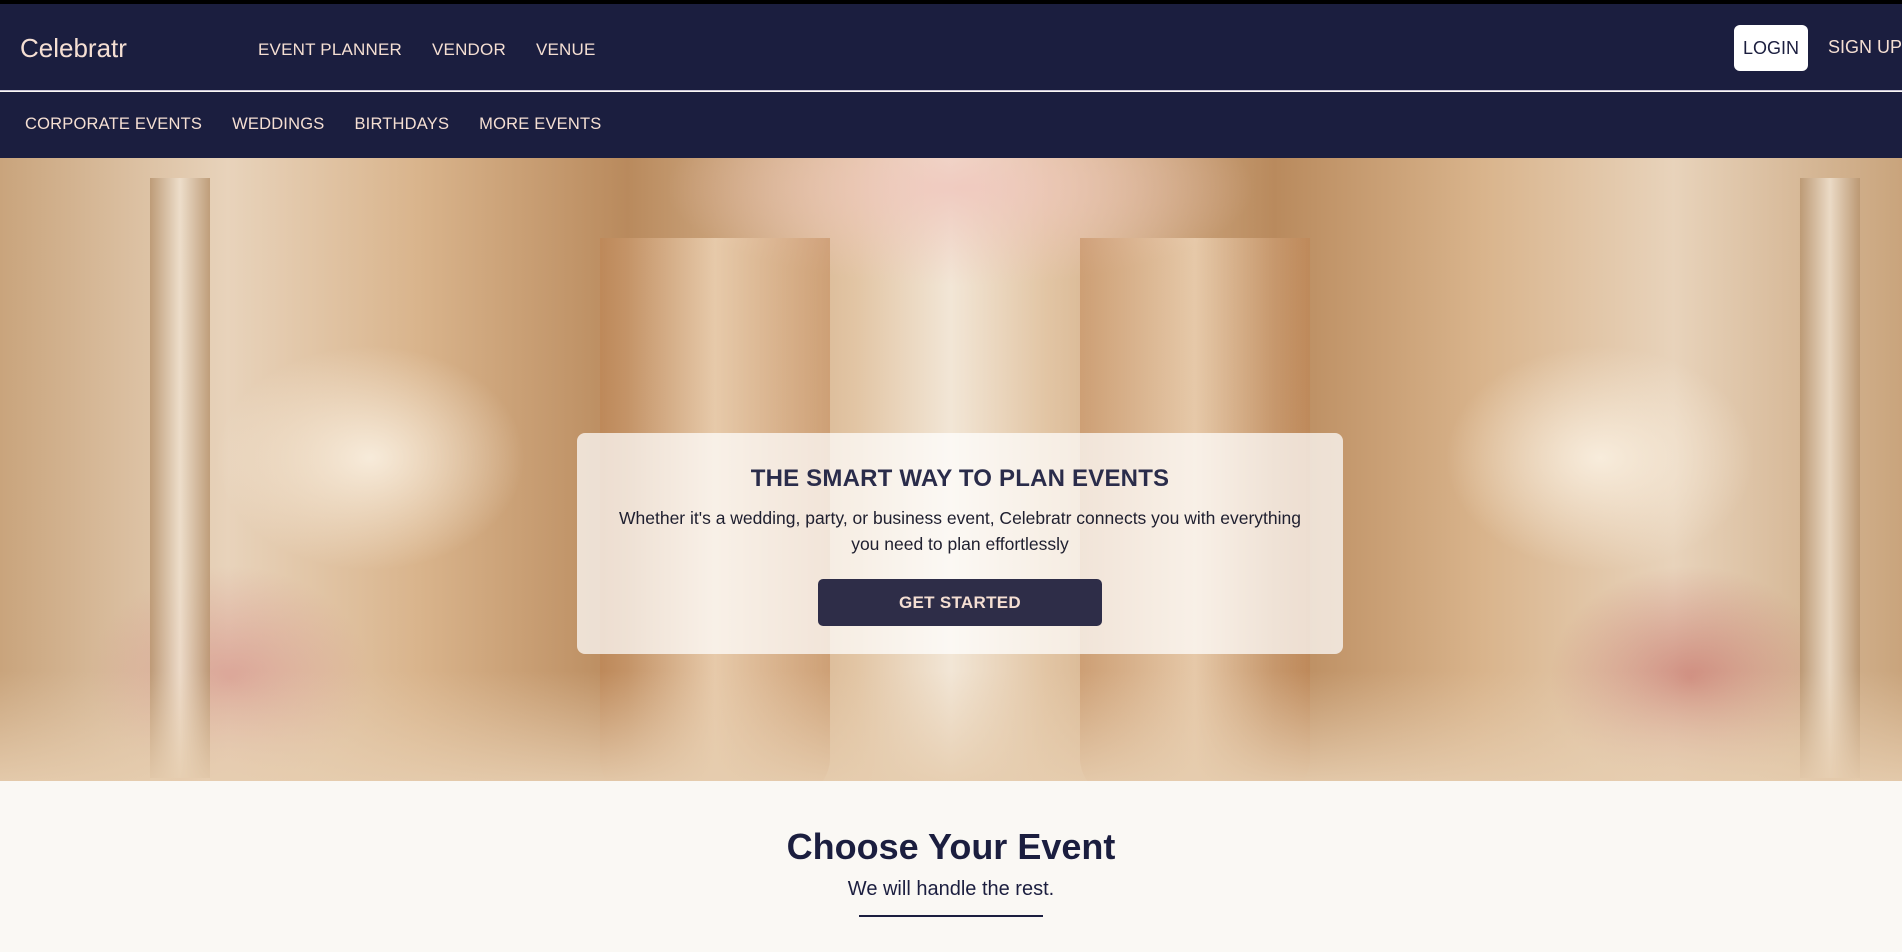 This screenshot has height=952, width=1902. I want to click on section-subtitle: We will handle the rest., so click(951, 889).